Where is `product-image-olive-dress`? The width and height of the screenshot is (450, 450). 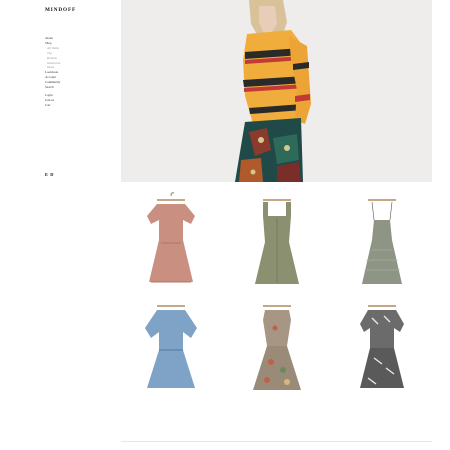 product-image-olive-dress is located at coordinates (277, 241).